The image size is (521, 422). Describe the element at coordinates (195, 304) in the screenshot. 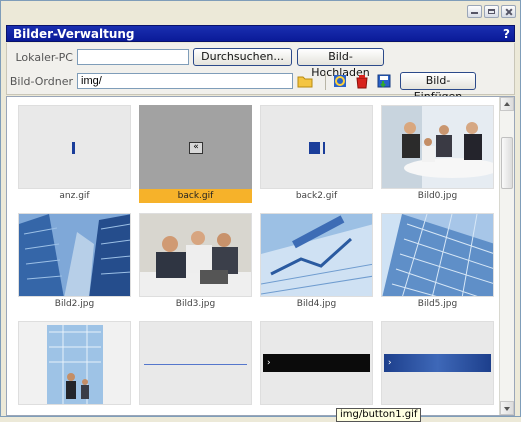

I see `thumbnail-caption: Bild3.jpg` at that location.